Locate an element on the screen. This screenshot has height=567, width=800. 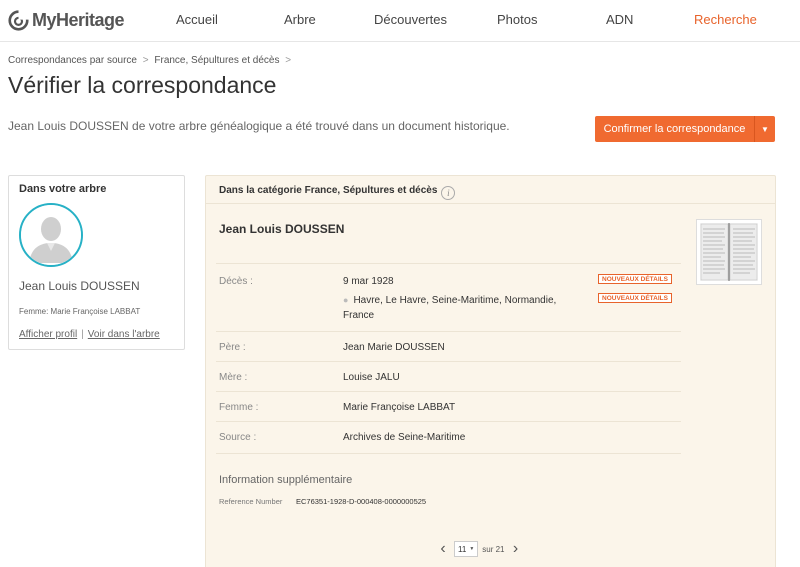
view-in-tree-link: Voir dans l'arbre is located at coordinates (124, 334).